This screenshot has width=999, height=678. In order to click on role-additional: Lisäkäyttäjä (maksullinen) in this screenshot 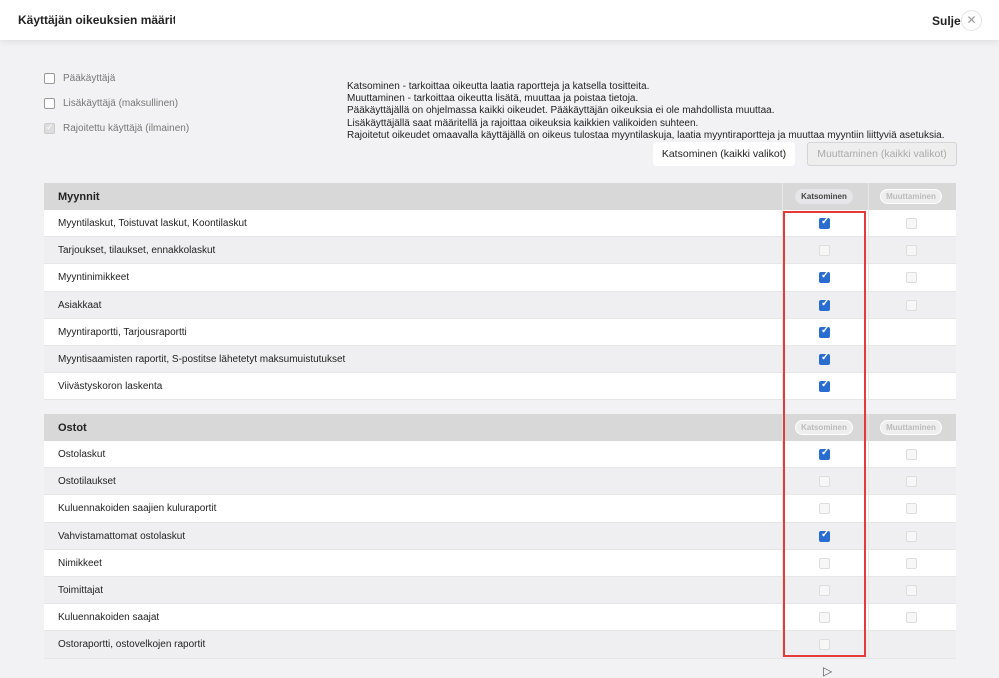, I will do `click(111, 103)`.